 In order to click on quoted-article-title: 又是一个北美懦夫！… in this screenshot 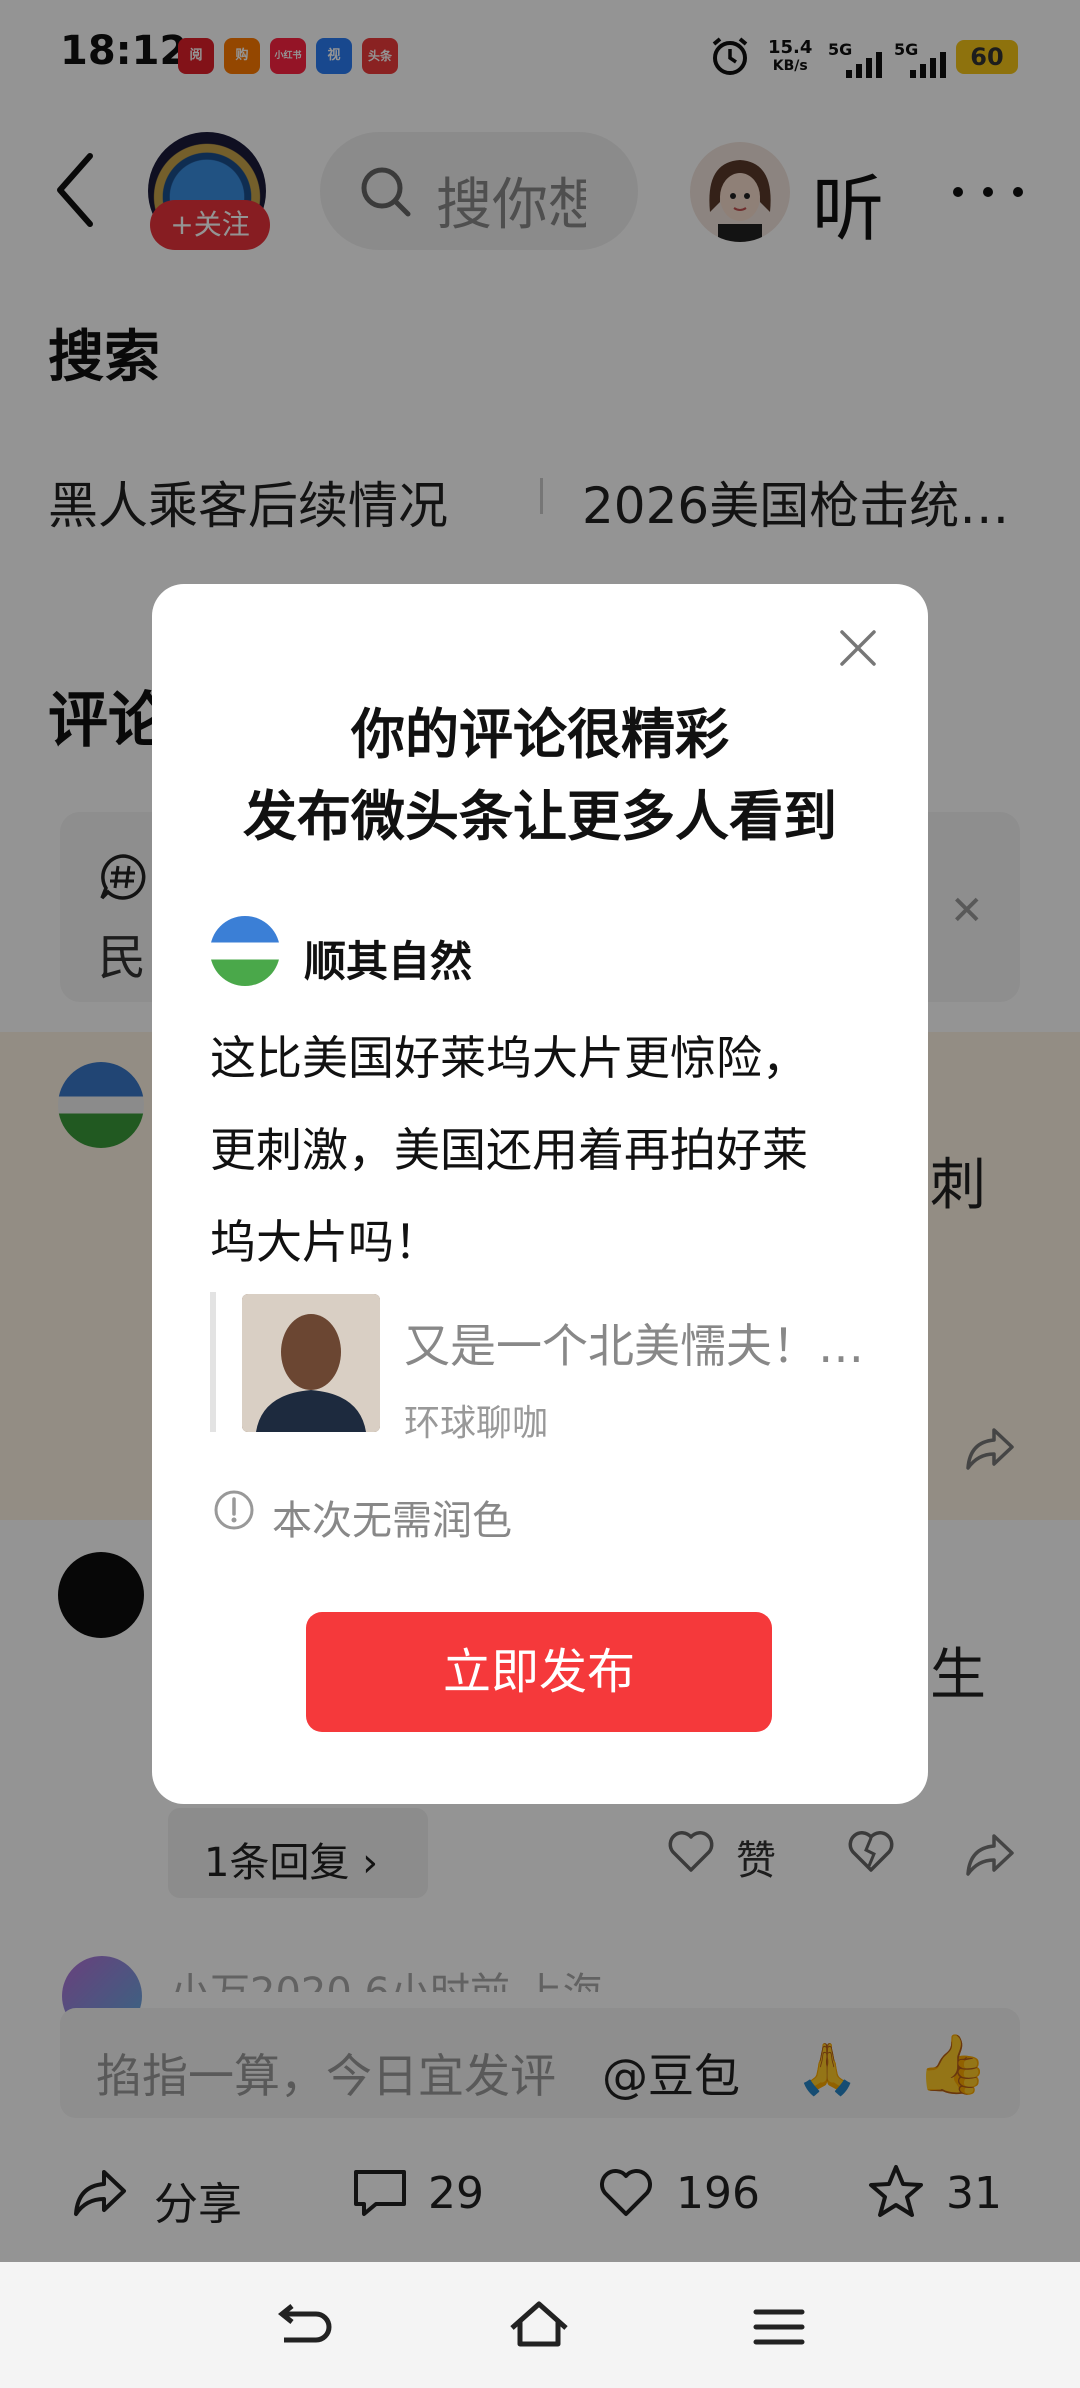, I will do `click(634, 1346)`.